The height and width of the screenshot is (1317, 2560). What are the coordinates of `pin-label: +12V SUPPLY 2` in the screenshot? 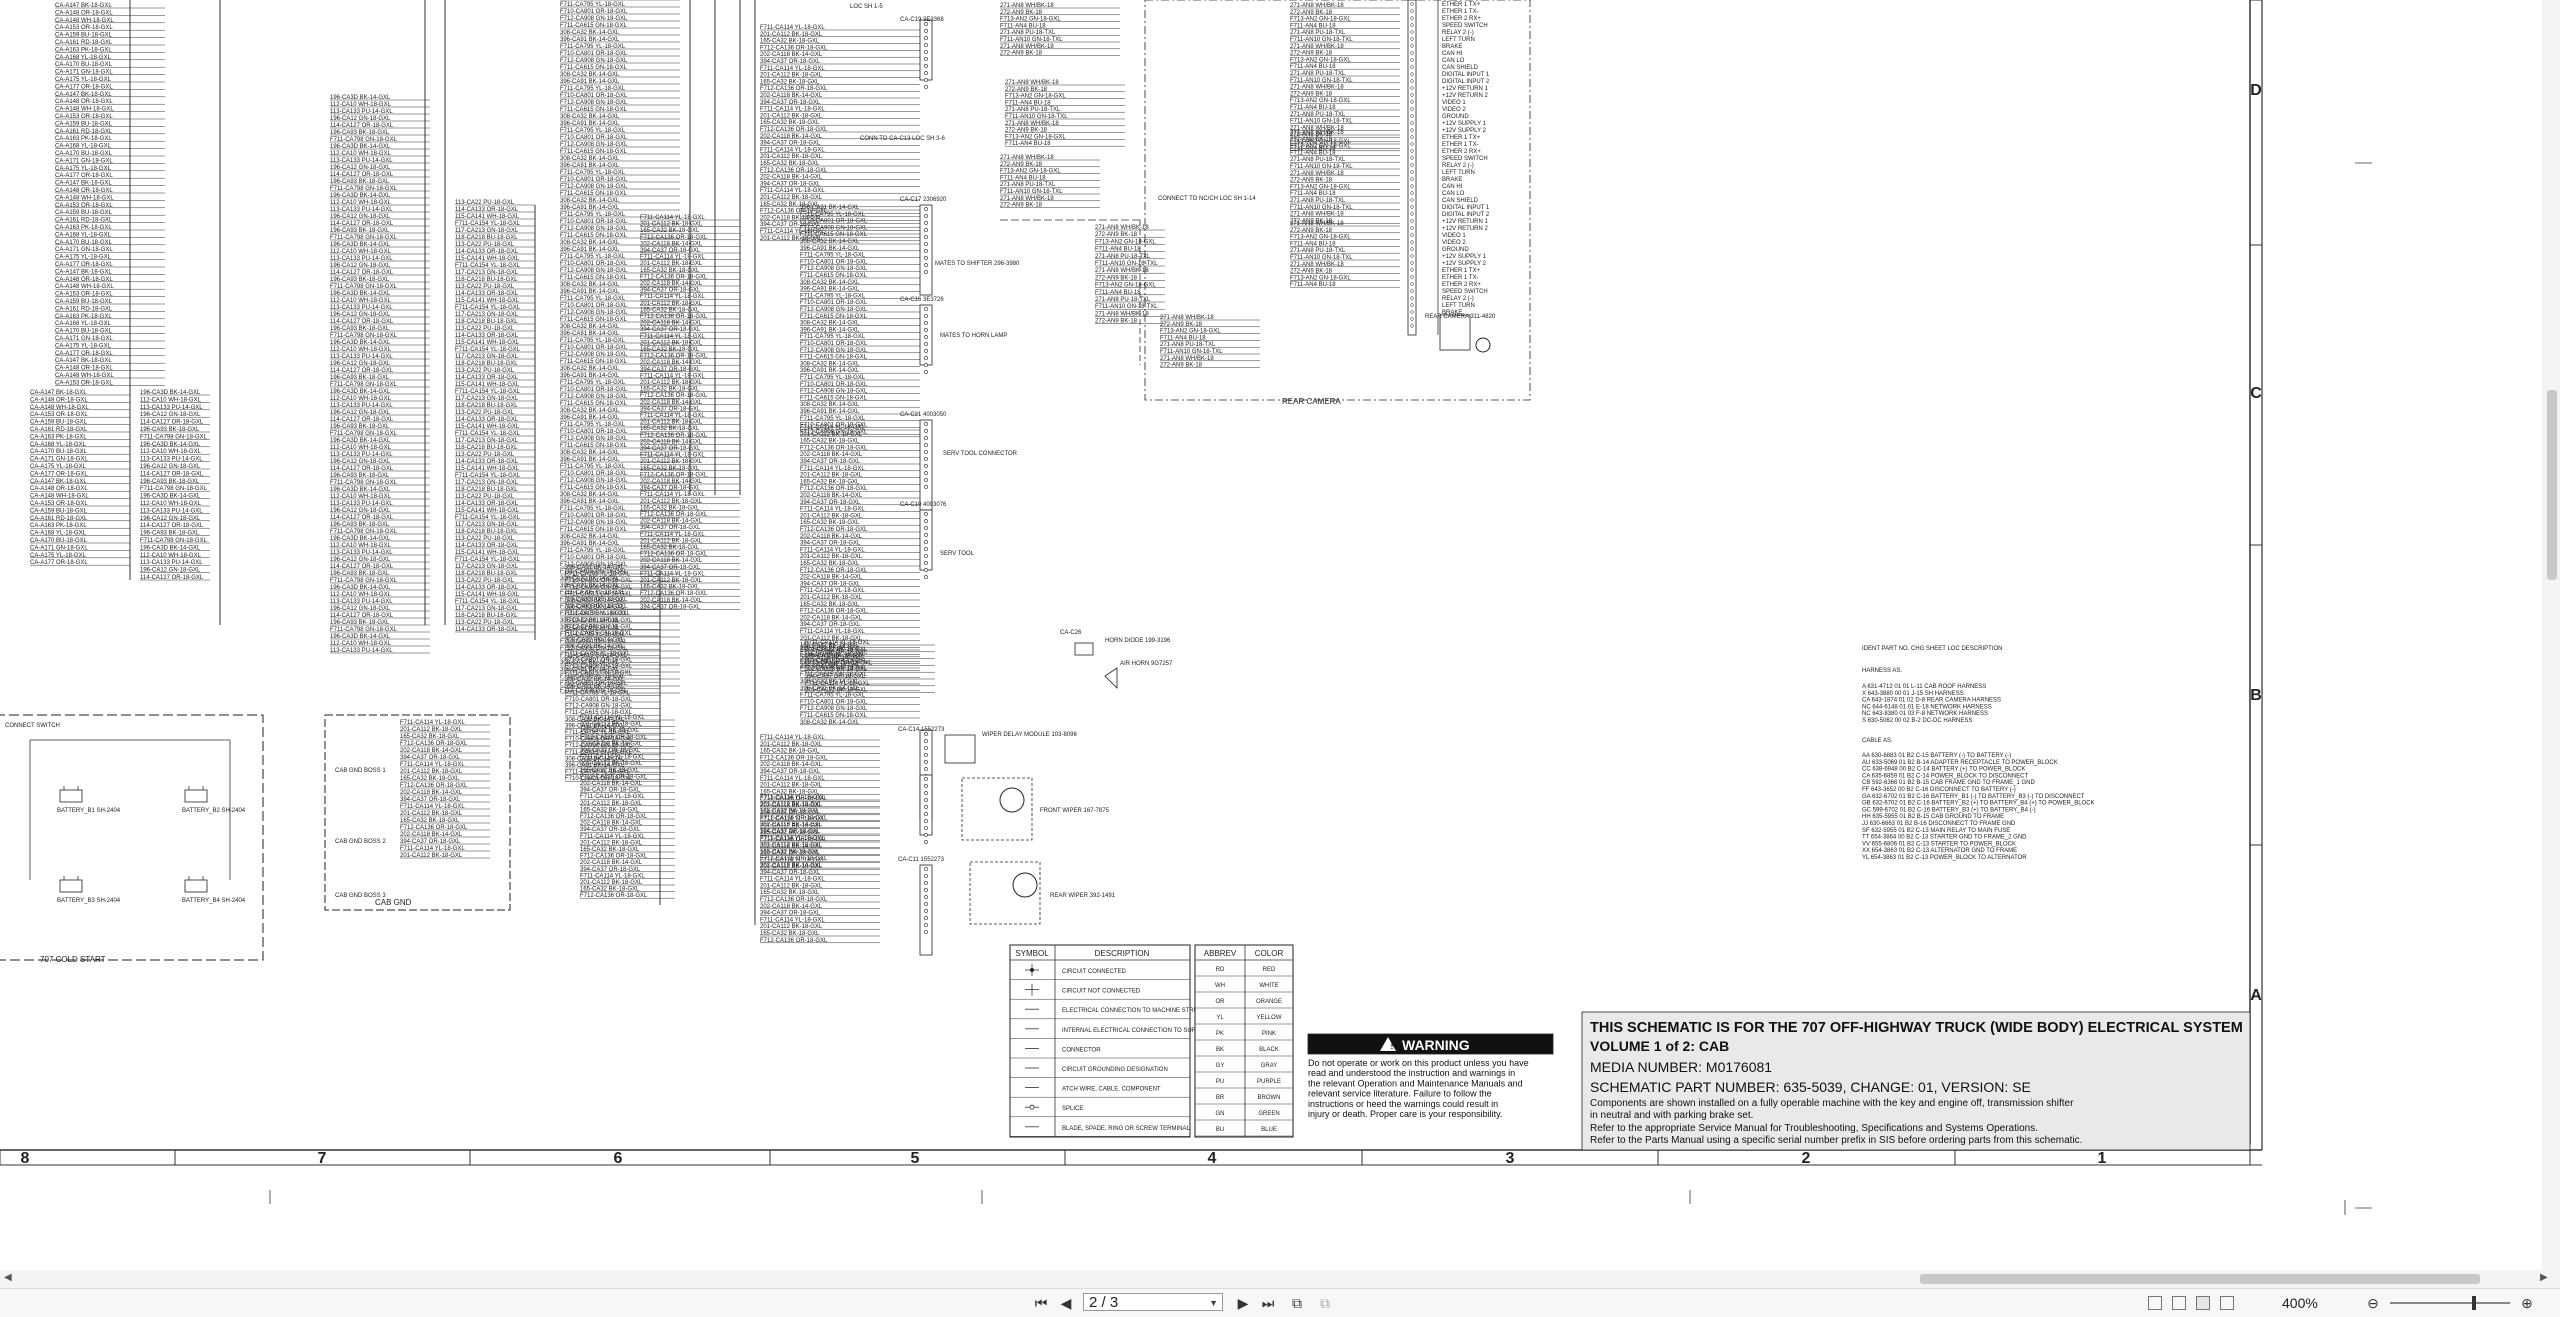 It's located at (1464, 264).